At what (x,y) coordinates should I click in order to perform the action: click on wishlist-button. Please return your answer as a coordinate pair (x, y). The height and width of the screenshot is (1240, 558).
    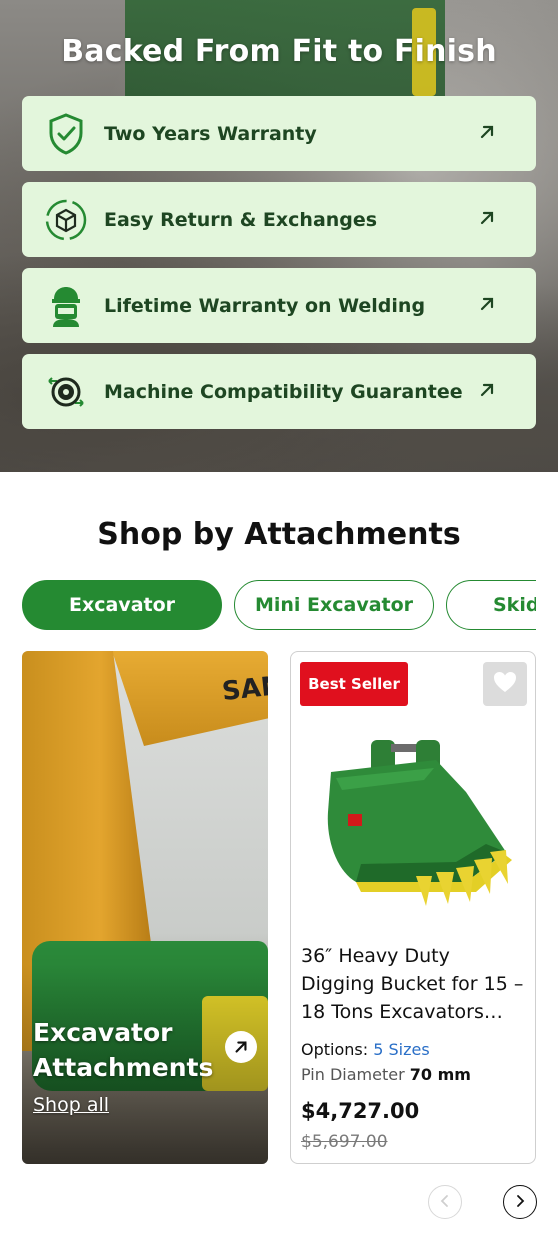
    Looking at the image, I should click on (505, 684).